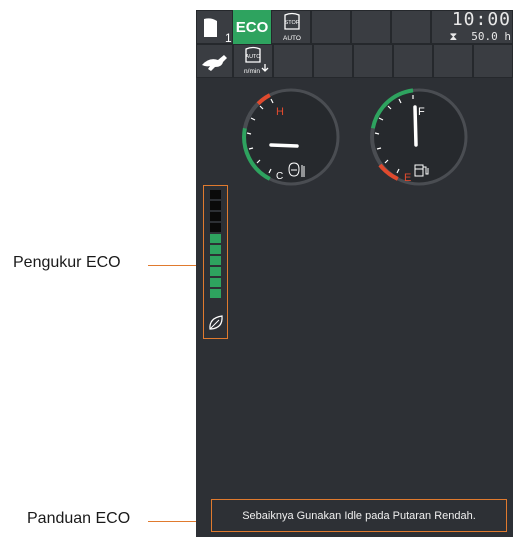 The width and height of the screenshot is (513, 537). I want to click on travel-speed-cell, so click(214, 61).